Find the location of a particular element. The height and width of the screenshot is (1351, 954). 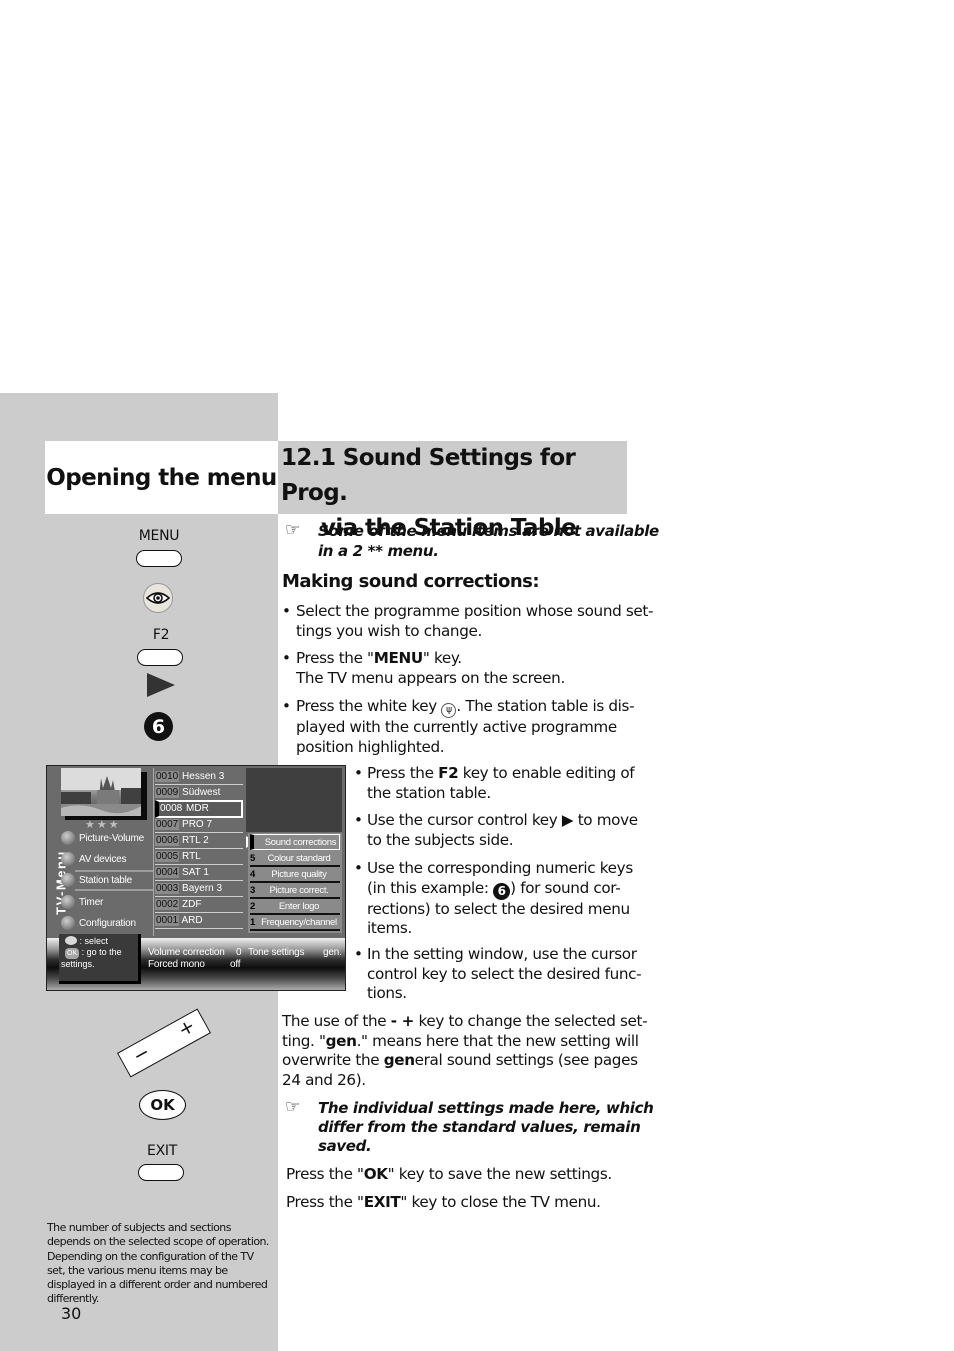

note-line: The individual settings made here, which is located at coordinates (486, 1108).